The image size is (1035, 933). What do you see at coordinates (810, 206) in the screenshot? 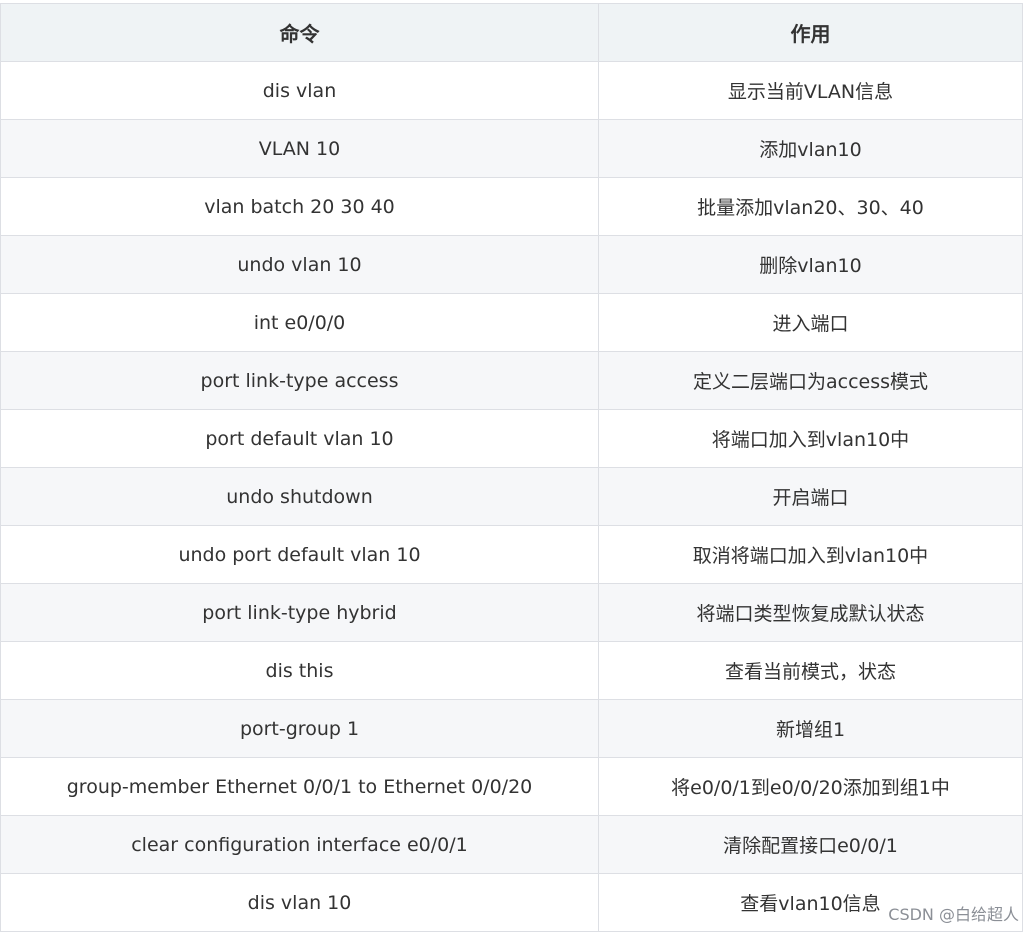
I see `purpose-cell: 批量添加vlan20、30、40` at bounding box center [810, 206].